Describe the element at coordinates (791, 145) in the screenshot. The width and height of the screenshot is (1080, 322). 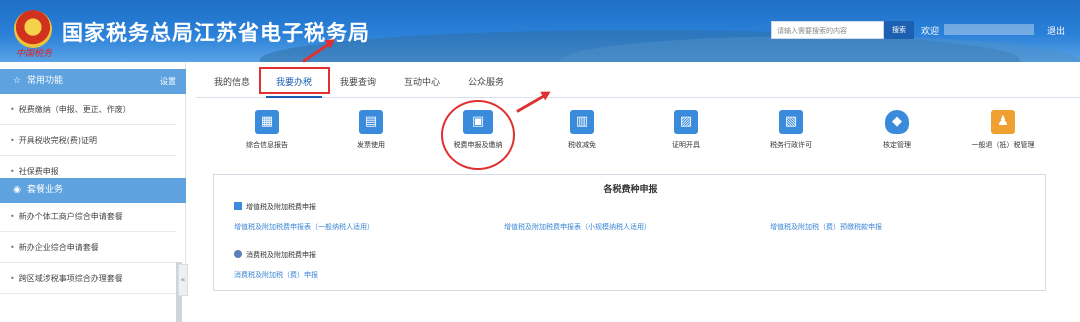
I see `func-label: 税务行政许可` at that location.